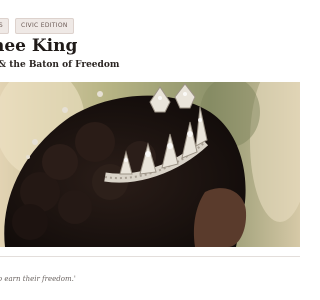 This screenshot has width=320, height=300. I want to click on divider, so click(150, 256).